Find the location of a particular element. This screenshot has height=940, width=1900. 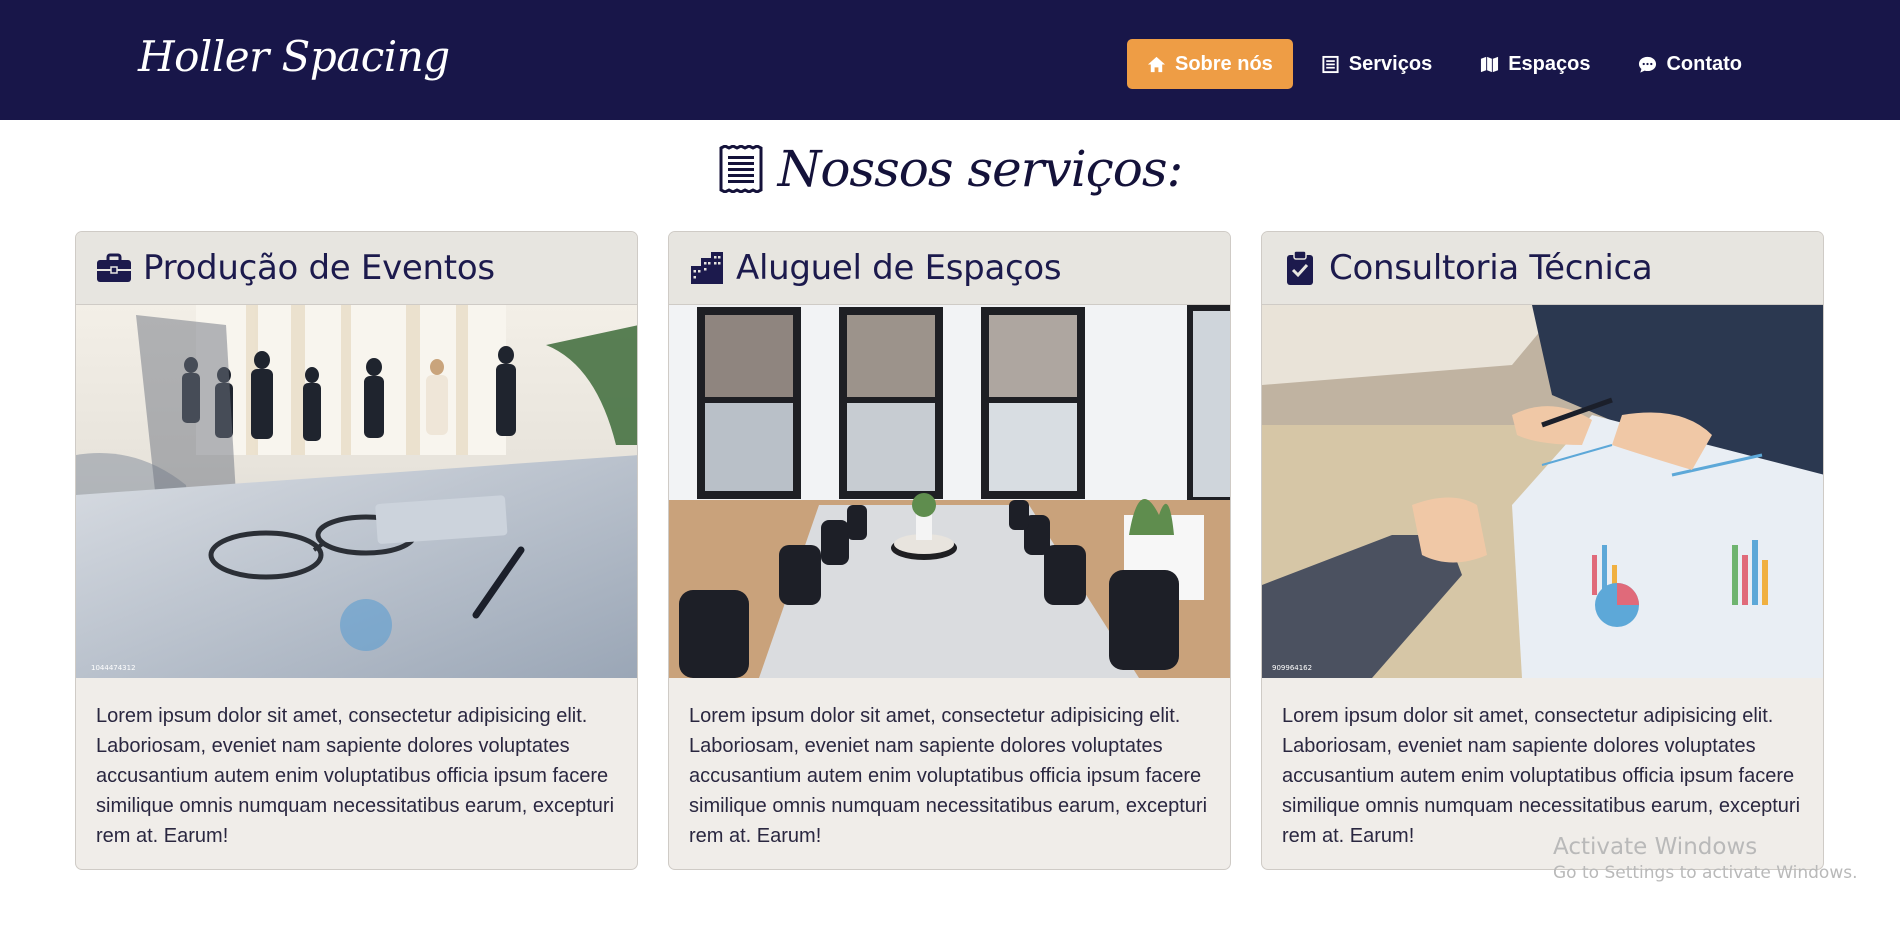

watermark-line-2: Go to Settings to activate Windows. is located at coordinates (1705, 873).